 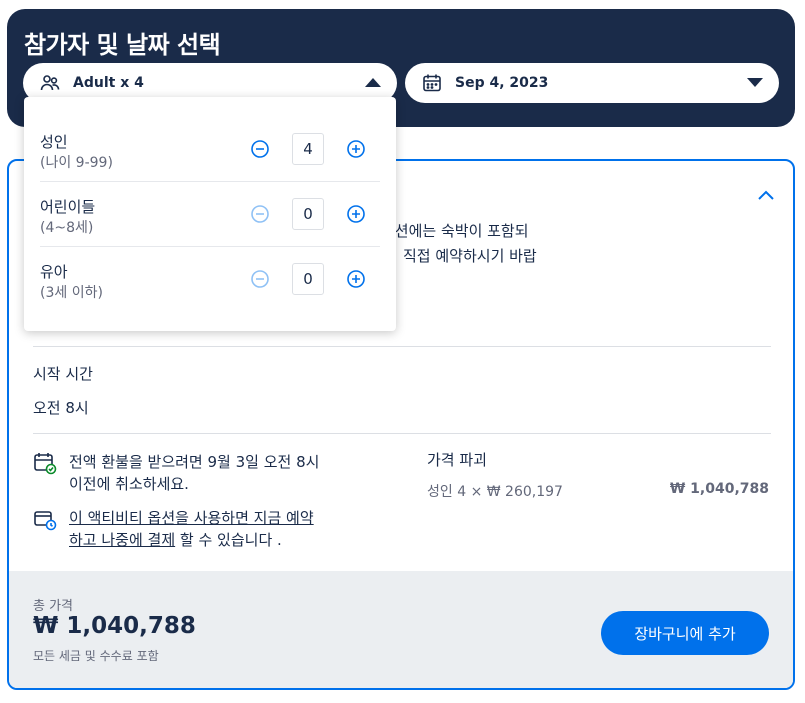 What do you see at coordinates (210, 145) in the screenshot?
I see `participant-row-adult: 성인 (나이 9-99) 4` at bounding box center [210, 145].